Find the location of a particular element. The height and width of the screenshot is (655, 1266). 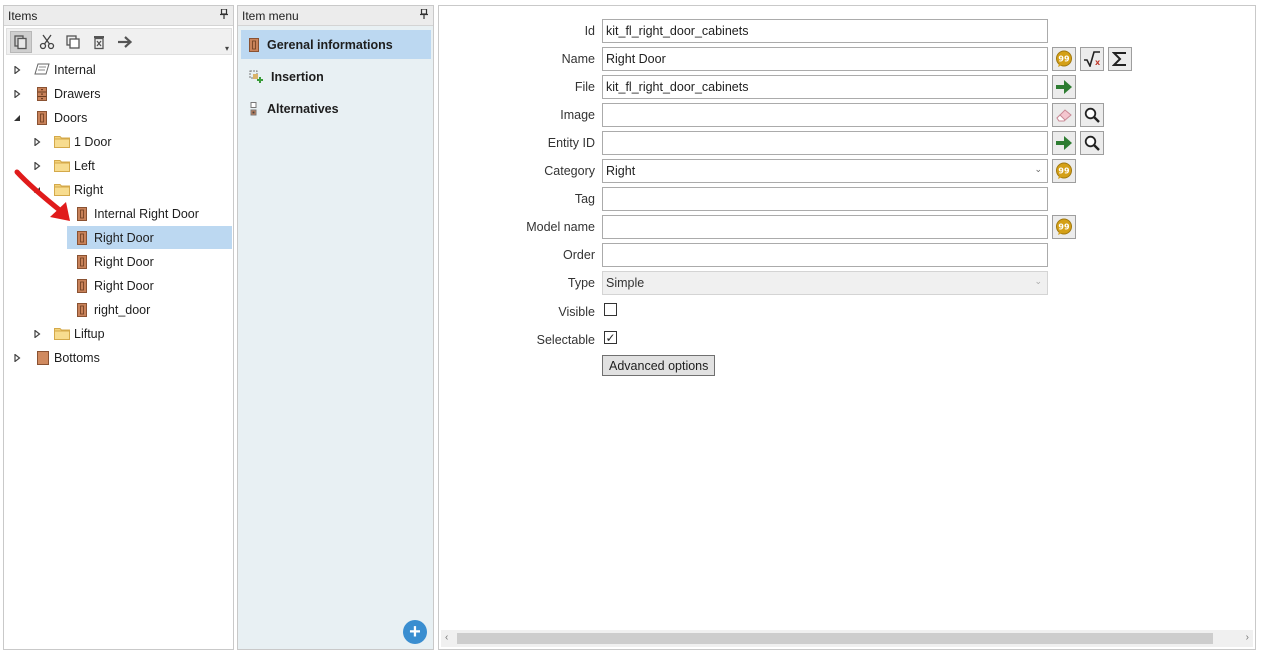

drawer-icon is located at coordinates (42, 95).